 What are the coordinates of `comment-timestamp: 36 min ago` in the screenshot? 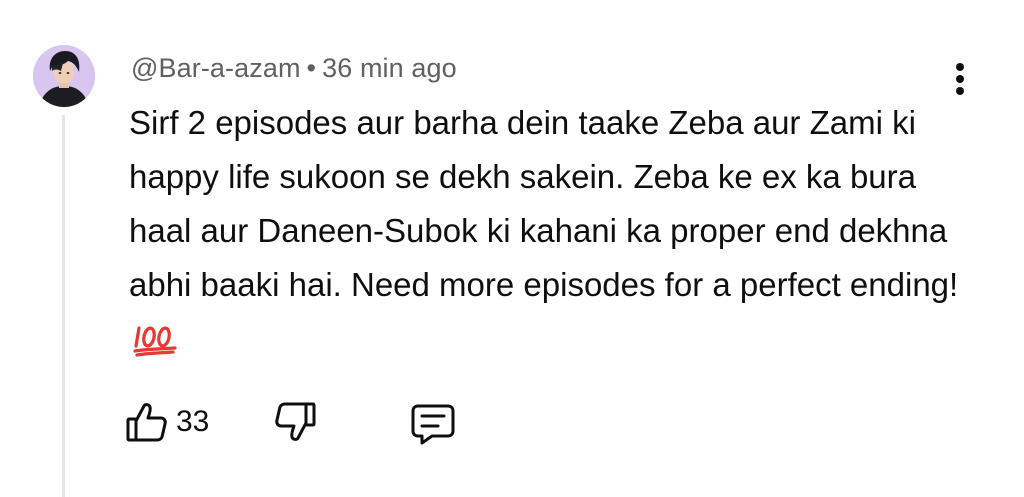 It's located at (389, 68).